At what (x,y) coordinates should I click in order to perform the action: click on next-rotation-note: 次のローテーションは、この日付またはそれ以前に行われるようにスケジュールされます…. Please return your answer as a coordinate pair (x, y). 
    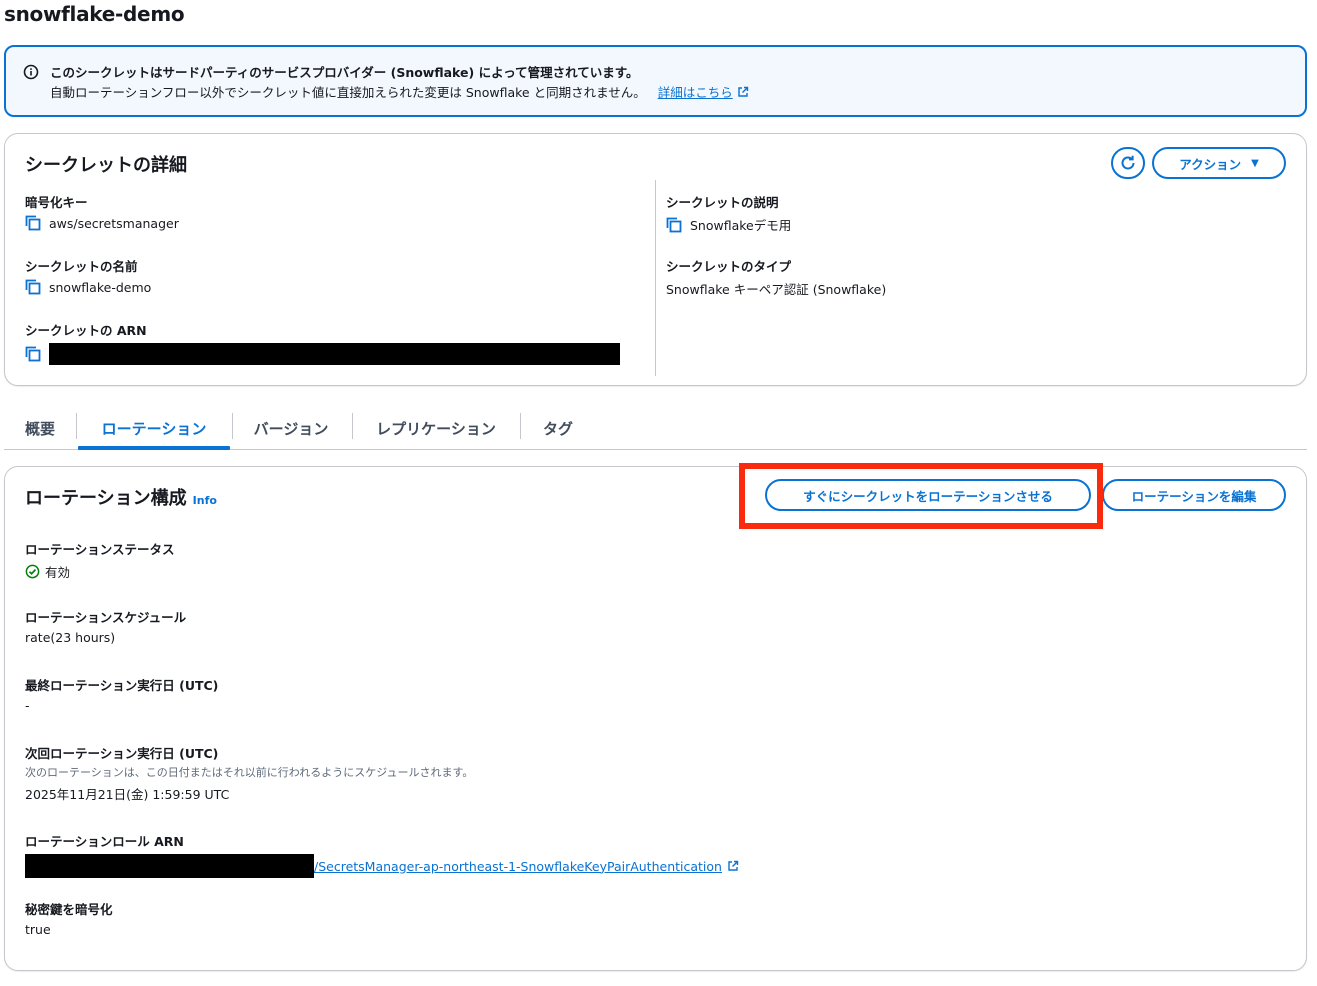
    Looking at the image, I should click on (249, 772).